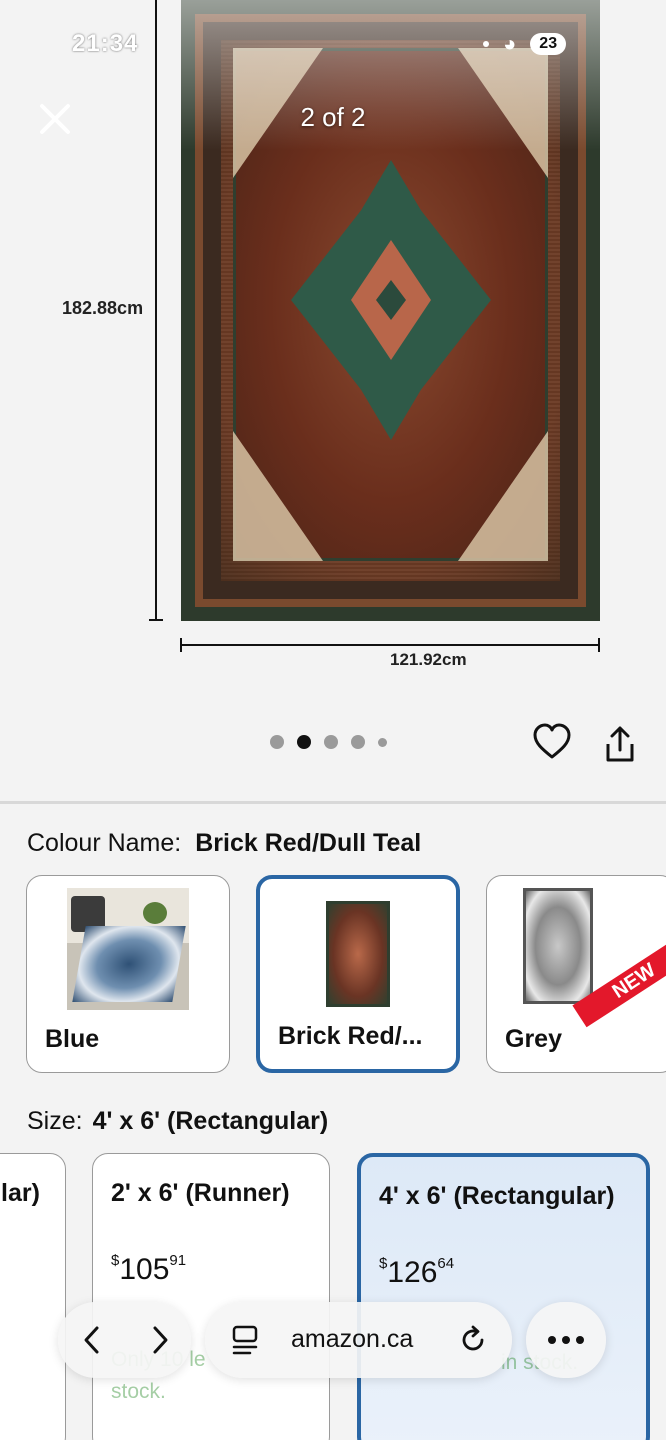 The image size is (666, 1440). Describe the element at coordinates (486, 44) in the screenshot. I see `notification-dot-icon` at that location.